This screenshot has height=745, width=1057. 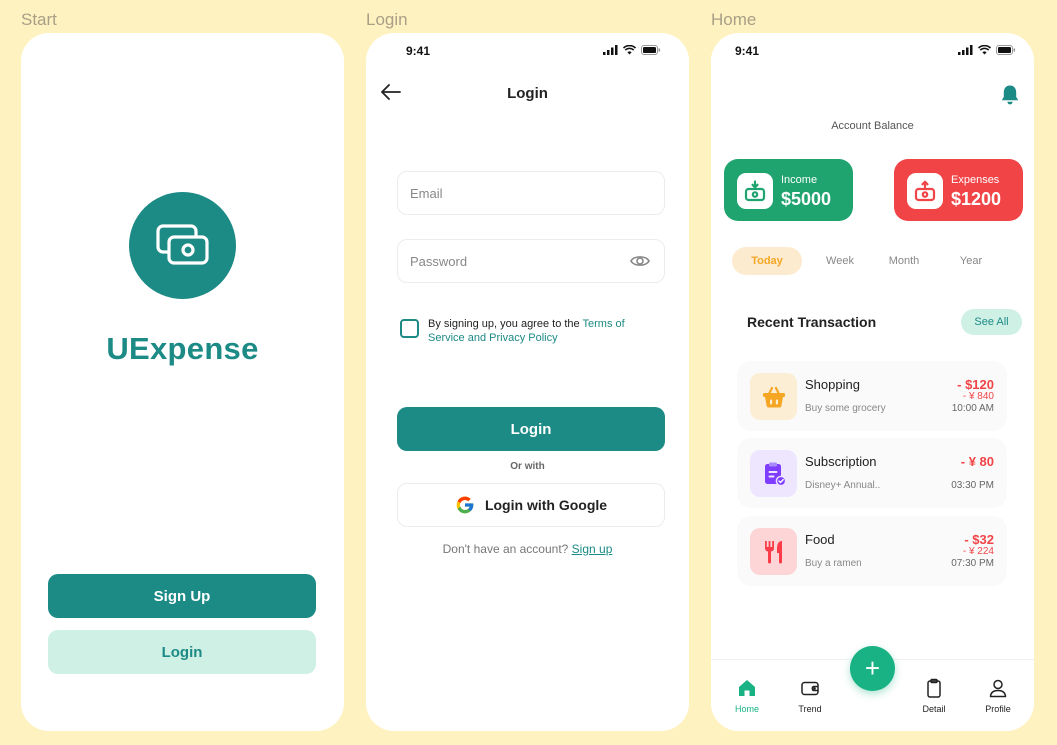 I want to click on email-field, so click(x=531, y=193).